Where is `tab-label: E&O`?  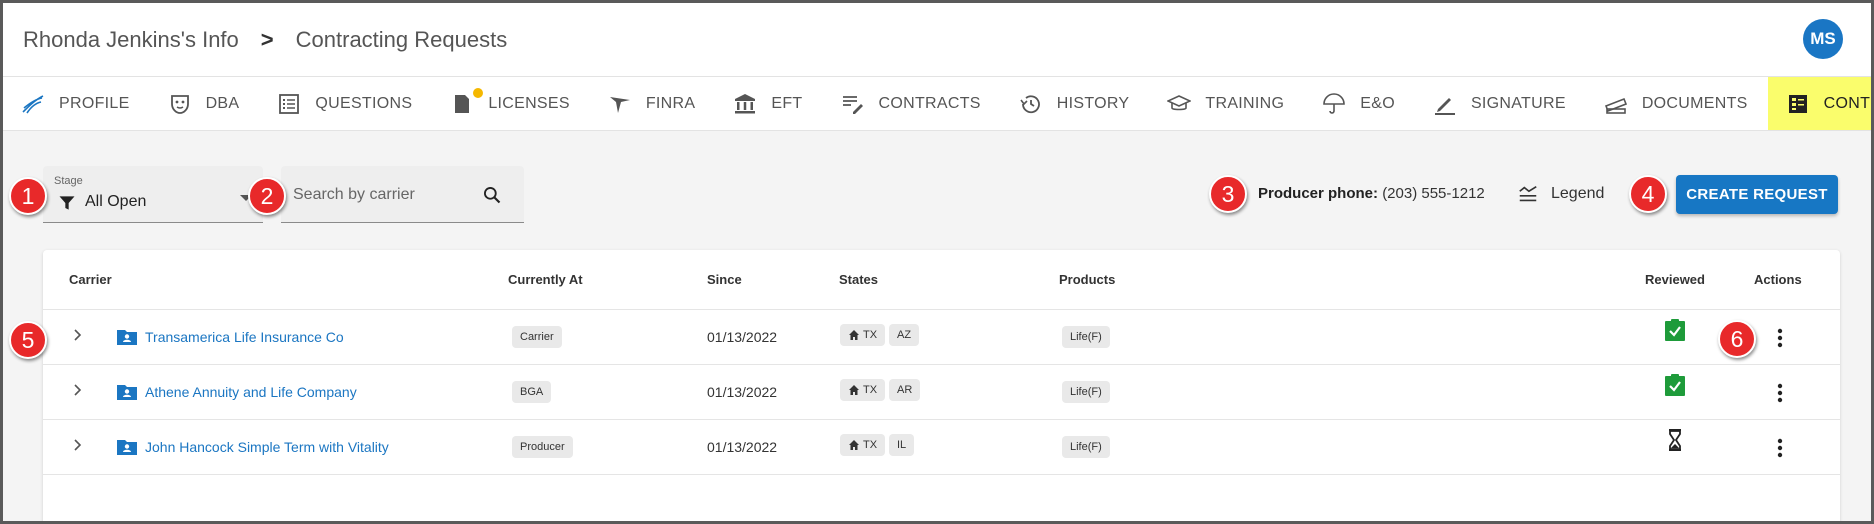 tab-label: E&O is located at coordinates (1377, 103).